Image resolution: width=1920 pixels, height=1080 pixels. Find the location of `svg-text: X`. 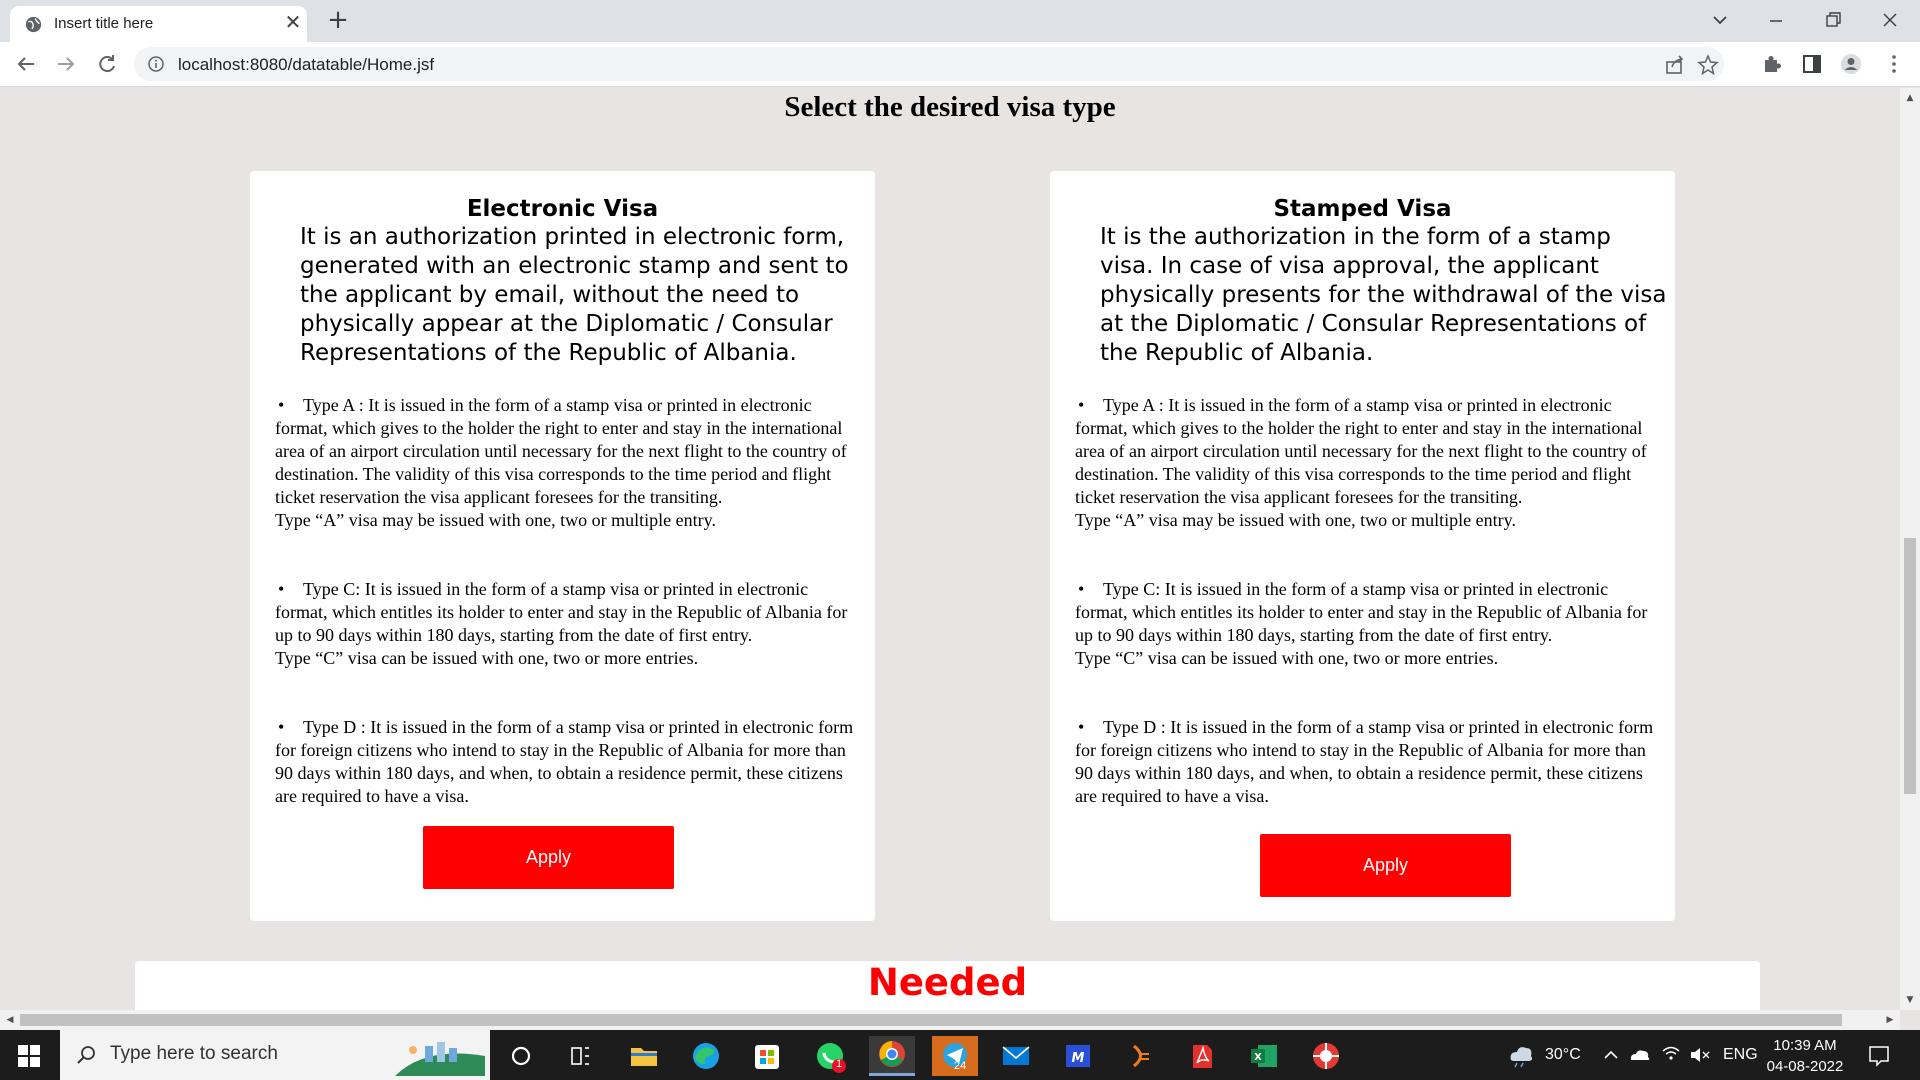

svg-text: X is located at coordinates (1258, 1057).